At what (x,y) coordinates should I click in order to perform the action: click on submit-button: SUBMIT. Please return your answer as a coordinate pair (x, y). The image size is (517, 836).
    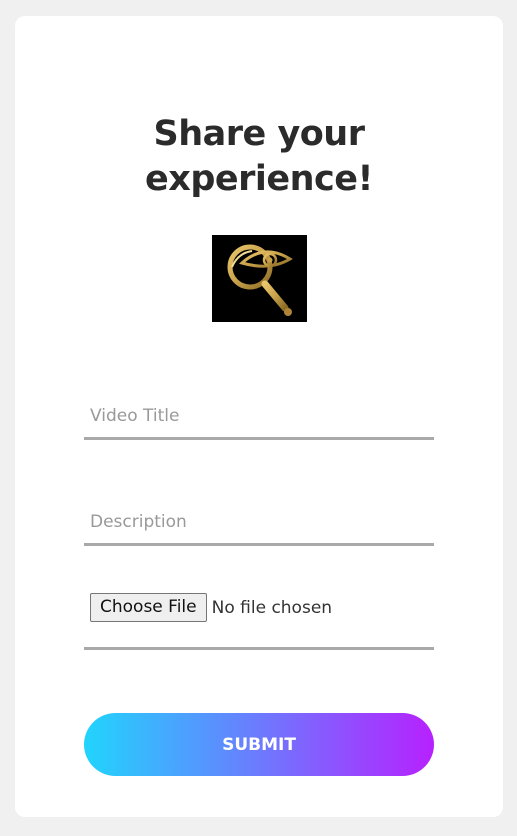
    Looking at the image, I should click on (259, 744).